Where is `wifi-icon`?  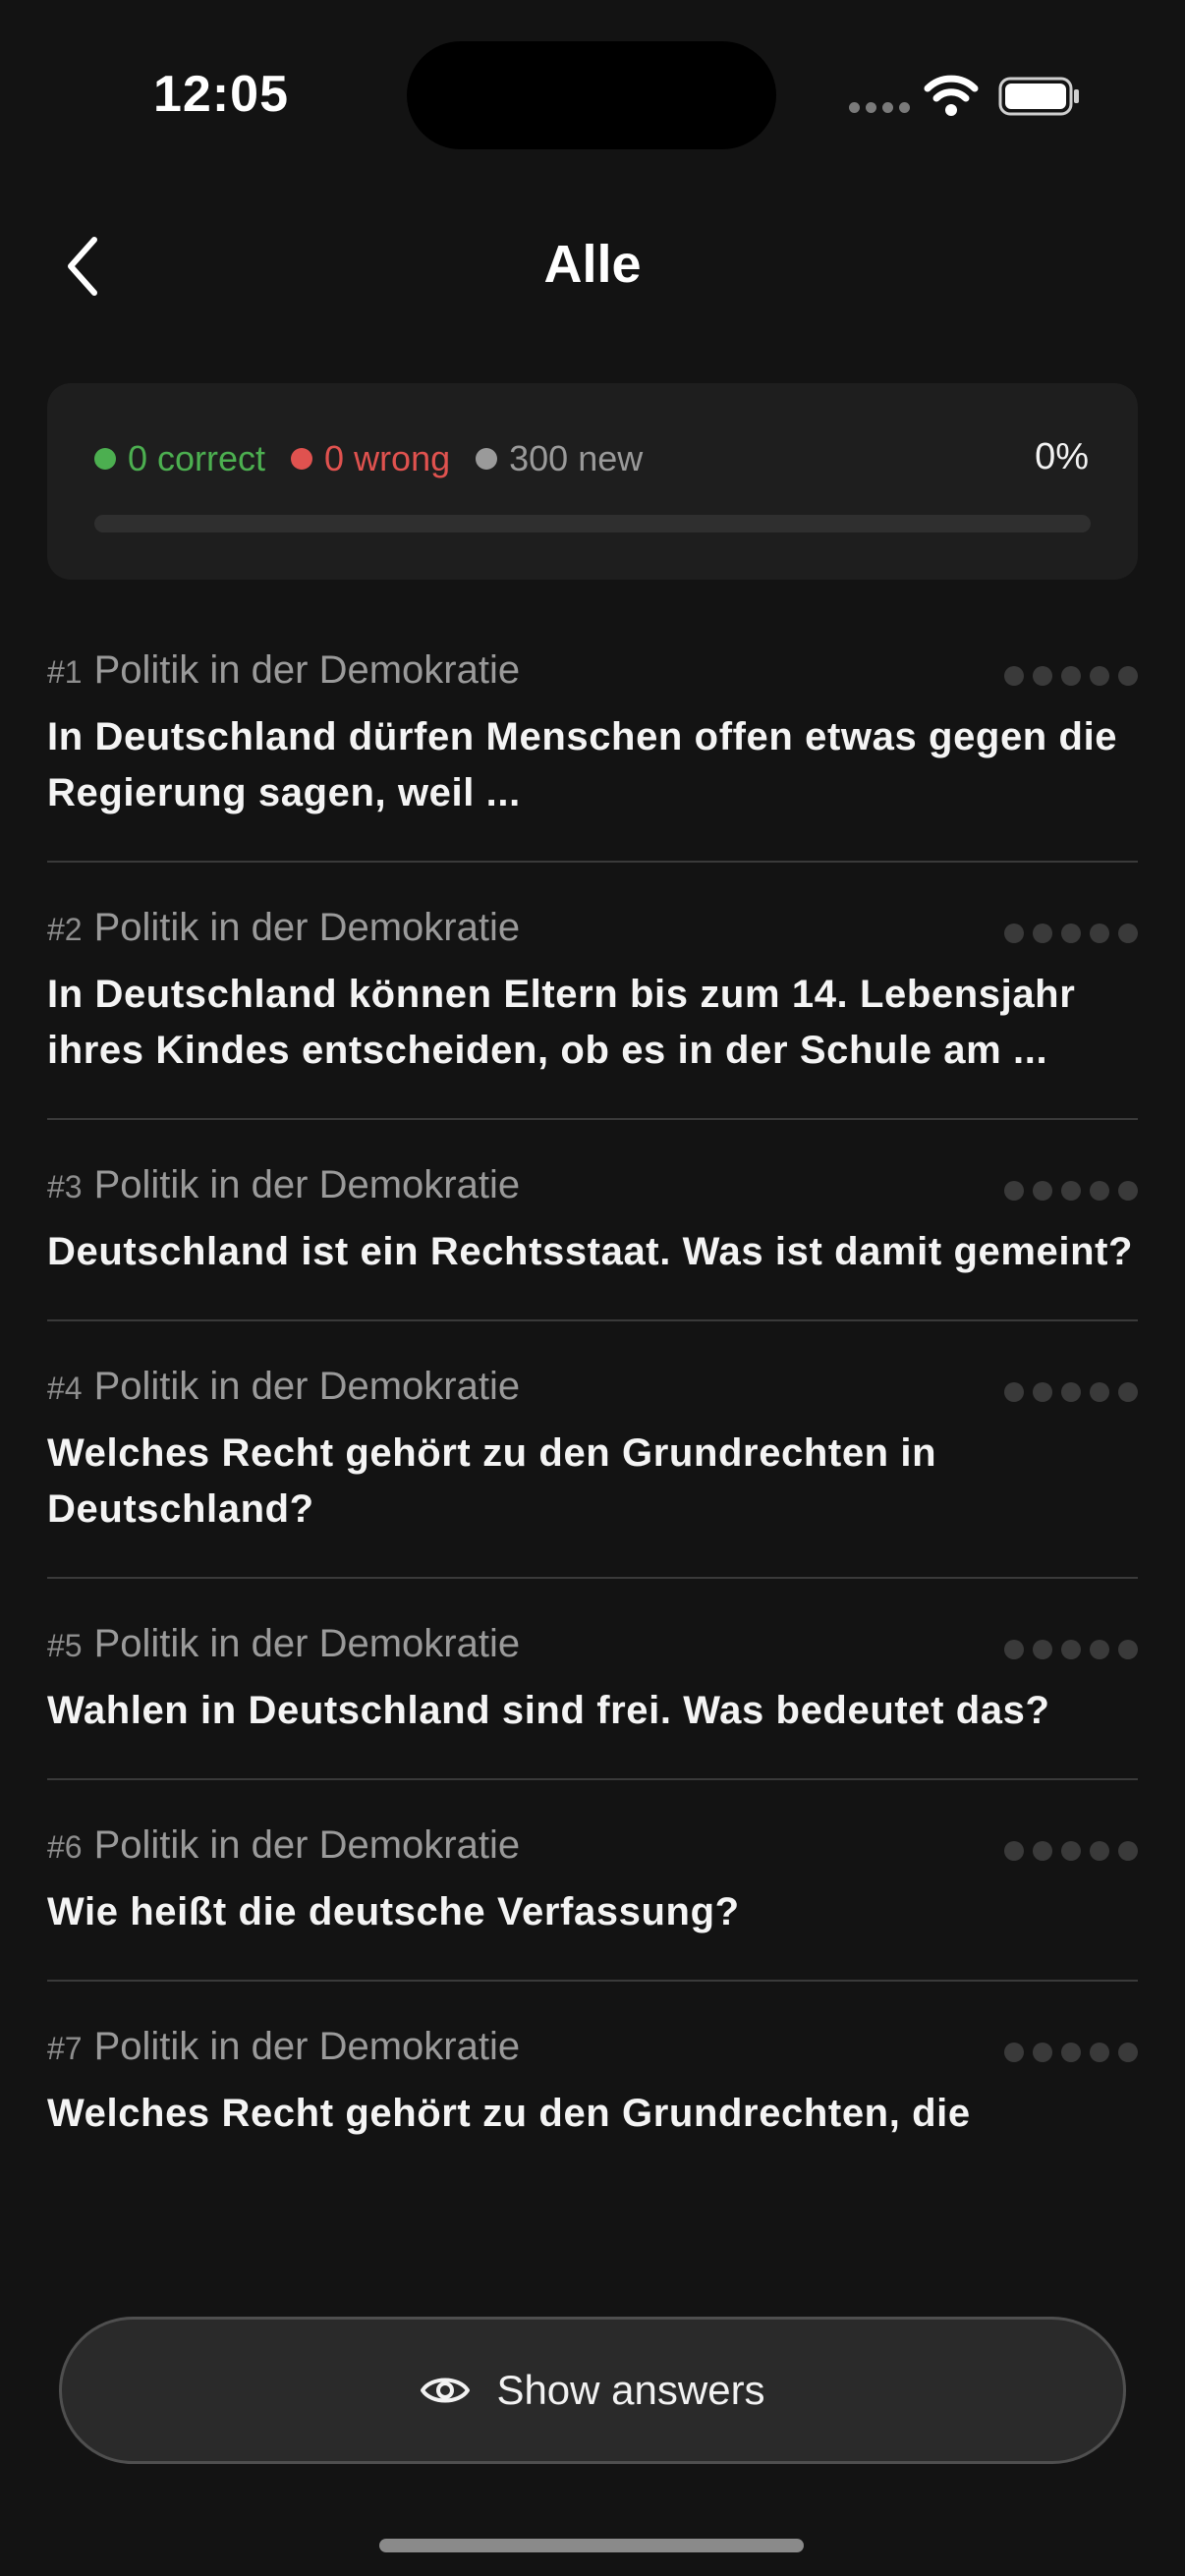
wifi-icon is located at coordinates (952, 95).